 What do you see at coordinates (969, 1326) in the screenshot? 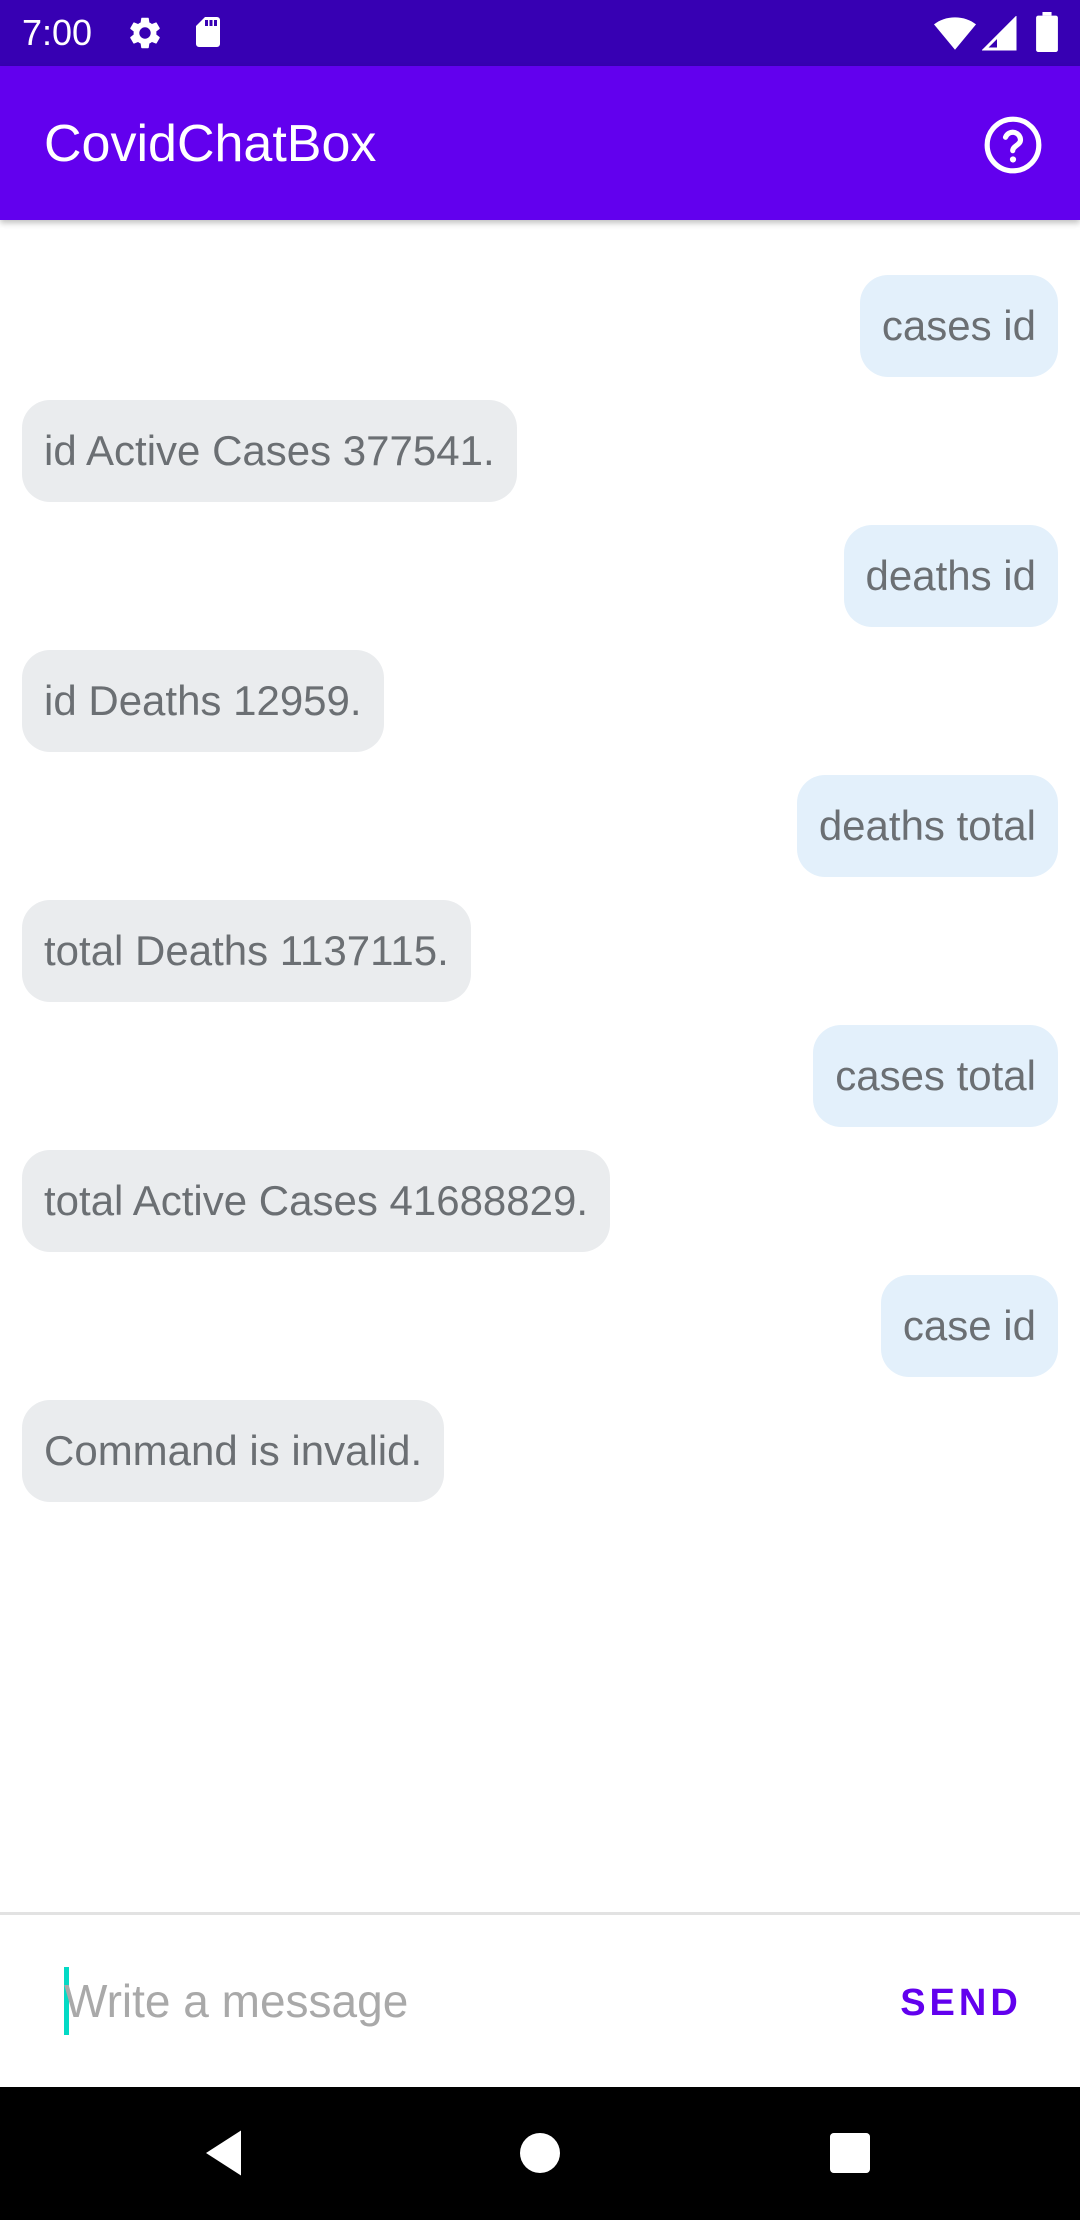
I see `user-message: case id` at bounding box center [969, 1326].